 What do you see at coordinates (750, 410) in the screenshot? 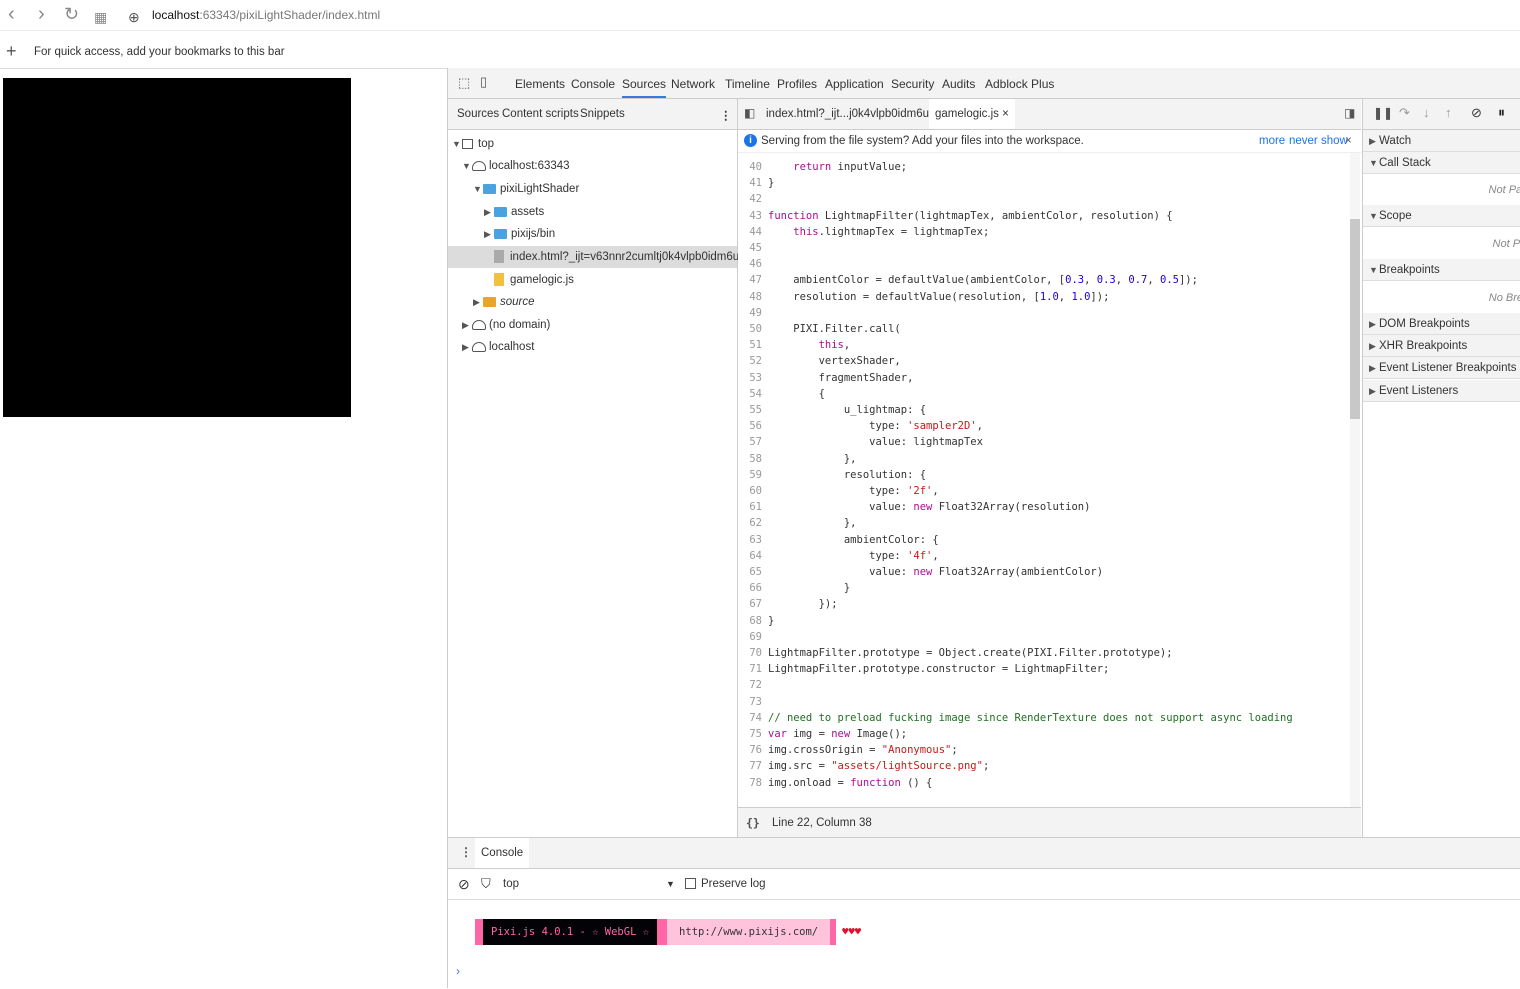
I see `line-number: 55` at bounding box center [750, 410].